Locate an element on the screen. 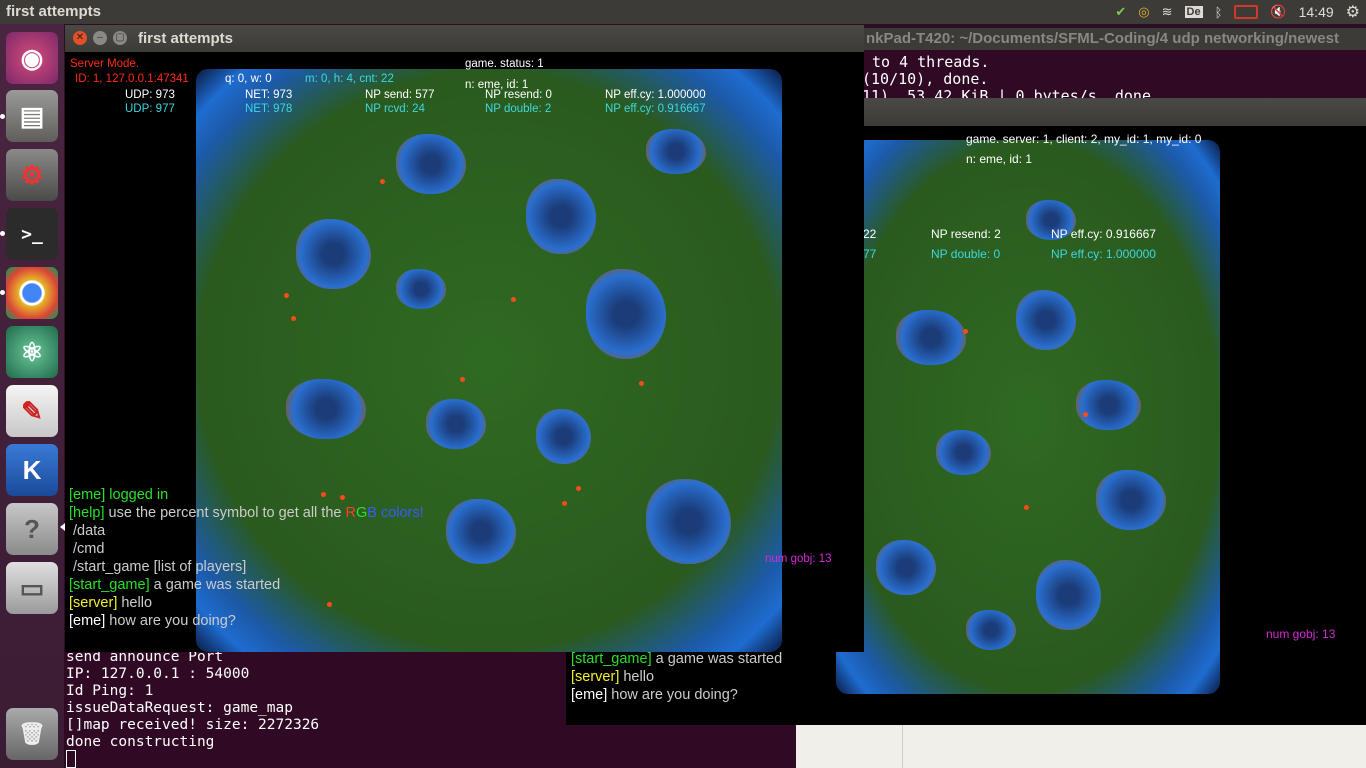 Image resolution: width=1366 pixels, height=768 pixels. update-icon: ✔ is located at coordinates (1120, 12).